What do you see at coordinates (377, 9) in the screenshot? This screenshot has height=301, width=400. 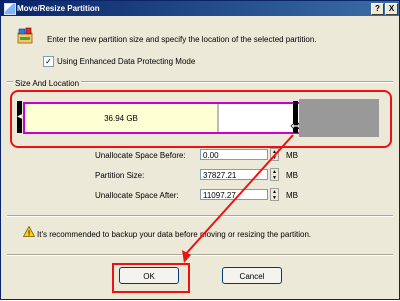 I see `help-button: ?` at bounding box center [377, 9].